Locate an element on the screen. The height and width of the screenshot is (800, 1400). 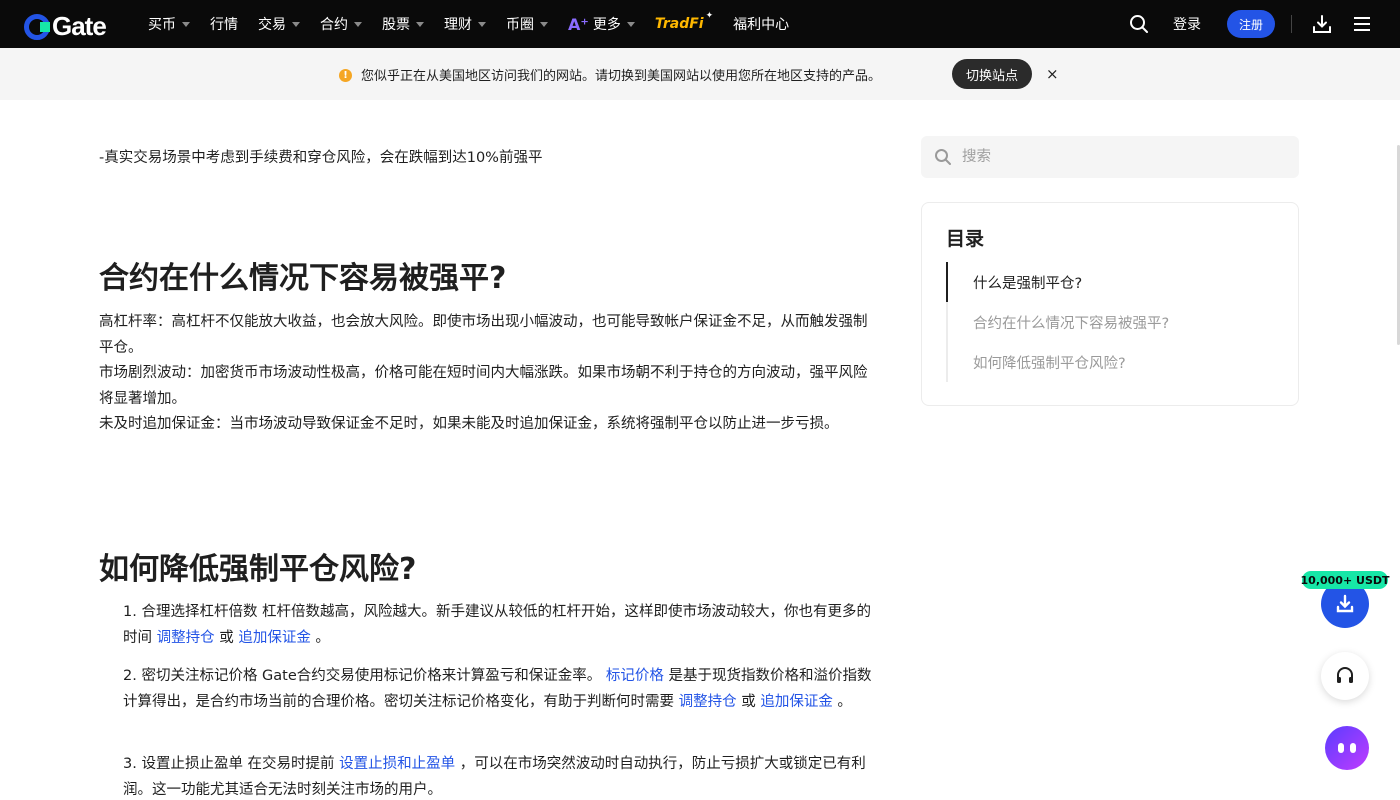
close-icon: × is located at coordinates (1052, 74).